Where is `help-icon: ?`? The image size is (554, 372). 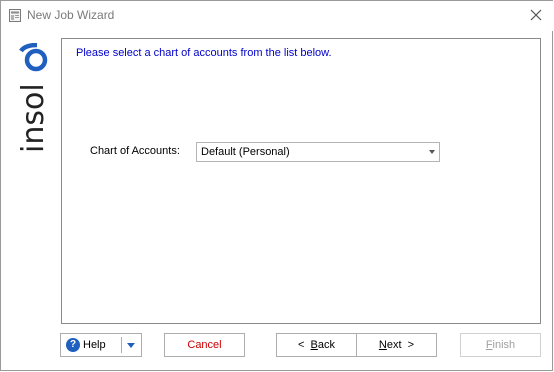 help-icon: ? is located at coordinates (73, 345).